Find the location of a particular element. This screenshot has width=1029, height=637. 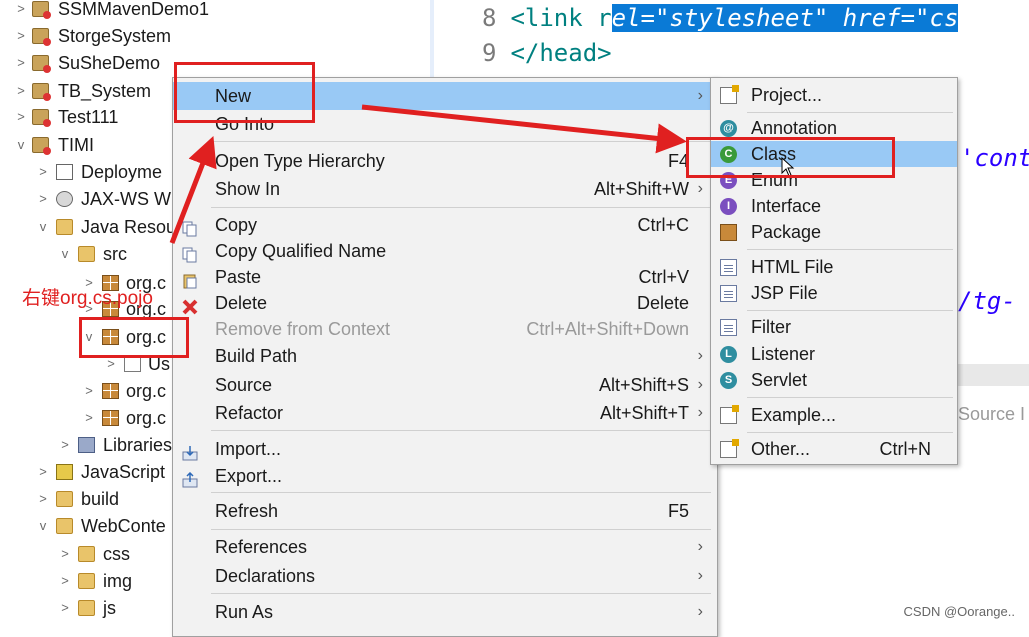

annotation-arrows is located at coordinates (428, 174).